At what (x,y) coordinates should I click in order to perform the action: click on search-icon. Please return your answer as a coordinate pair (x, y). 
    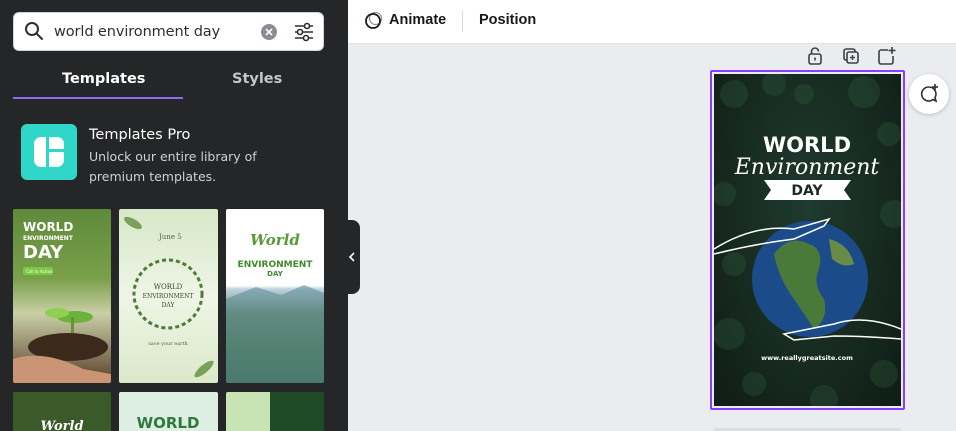
    Looking at the image, I should click on (34, 31).